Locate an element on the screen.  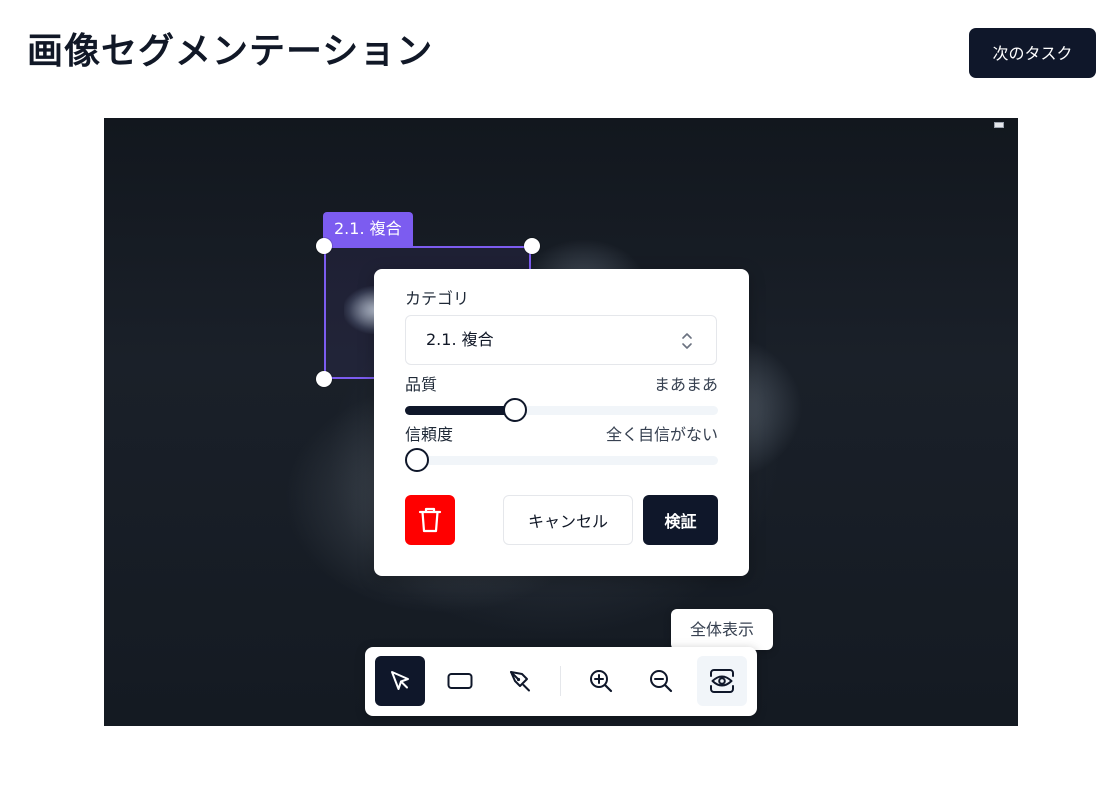
zoom-in-icon is located at coordinates (601, 681).